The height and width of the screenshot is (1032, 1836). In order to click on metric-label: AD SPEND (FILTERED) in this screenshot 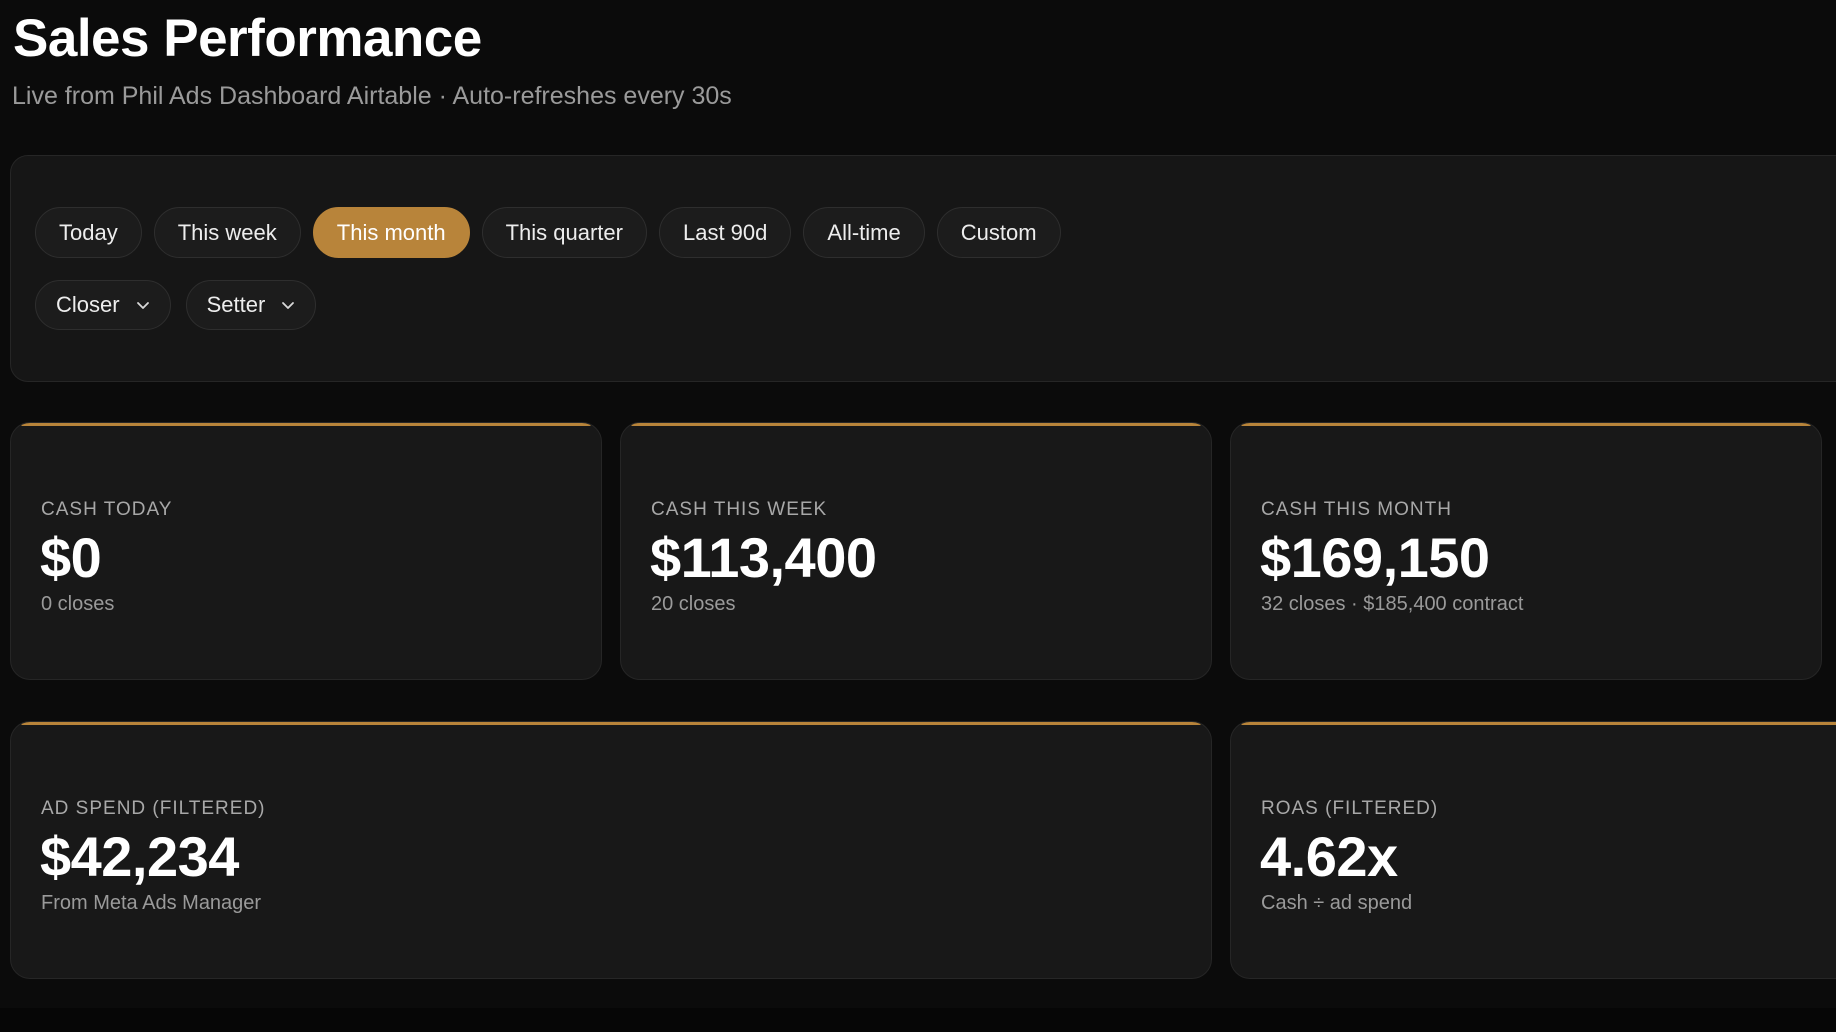, I will do `click(153, 808)`.